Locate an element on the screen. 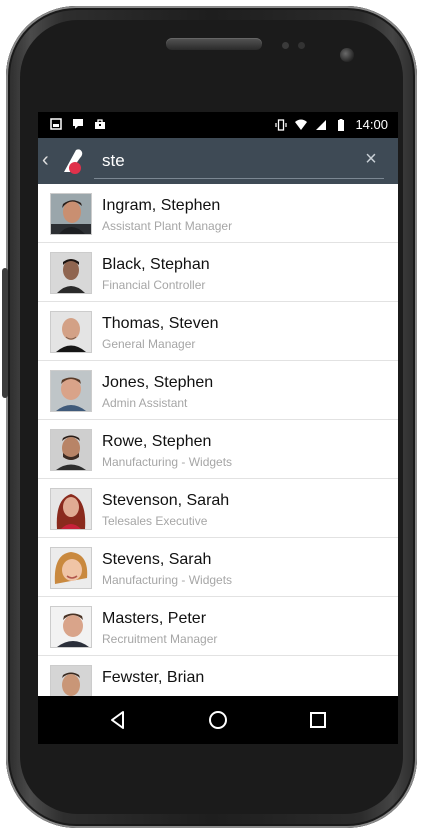 This screenshot has height=832, width=423. list-item: Jones, Stephen Admin Assistant is located at coordinates (218, 390).